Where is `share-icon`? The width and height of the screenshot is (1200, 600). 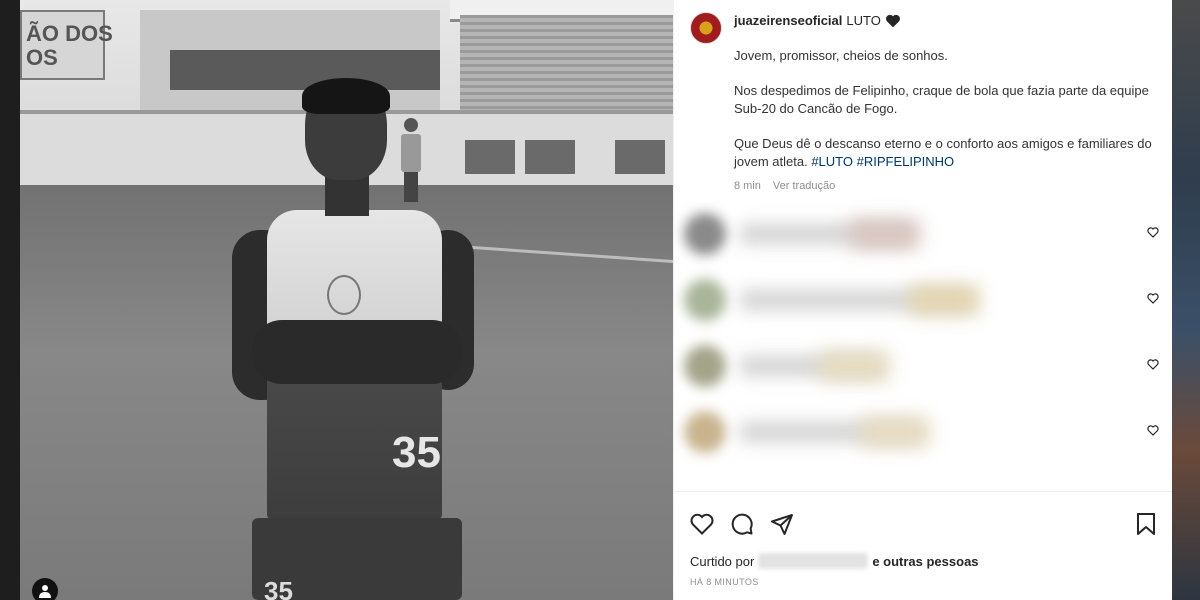
share-icon is located at coordinates (782, 524).